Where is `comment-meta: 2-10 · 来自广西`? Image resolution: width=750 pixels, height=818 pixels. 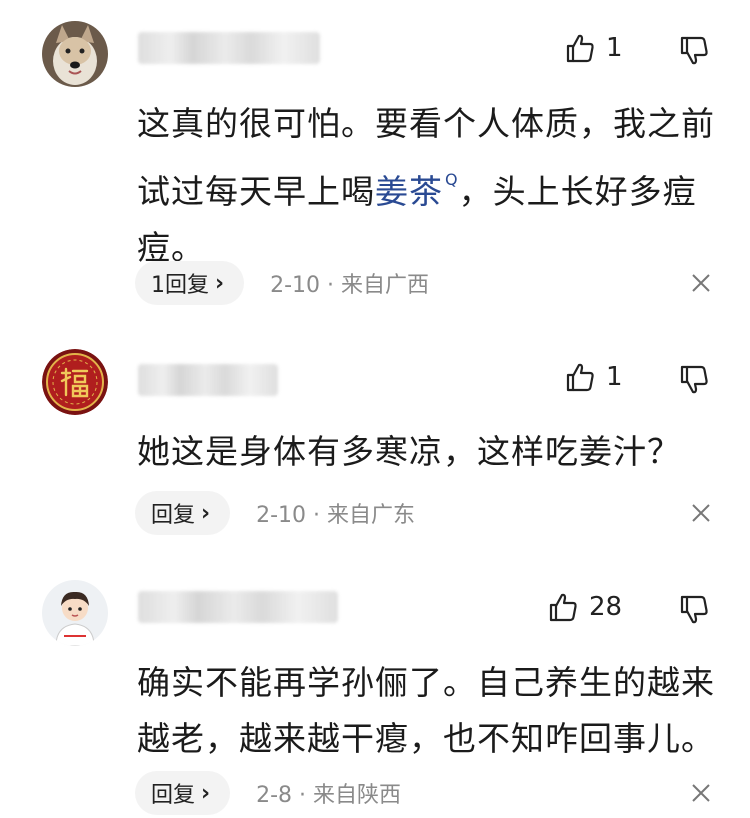 comment-meta: 2-10 · 来自广西 is located at coordinates (350, 285).